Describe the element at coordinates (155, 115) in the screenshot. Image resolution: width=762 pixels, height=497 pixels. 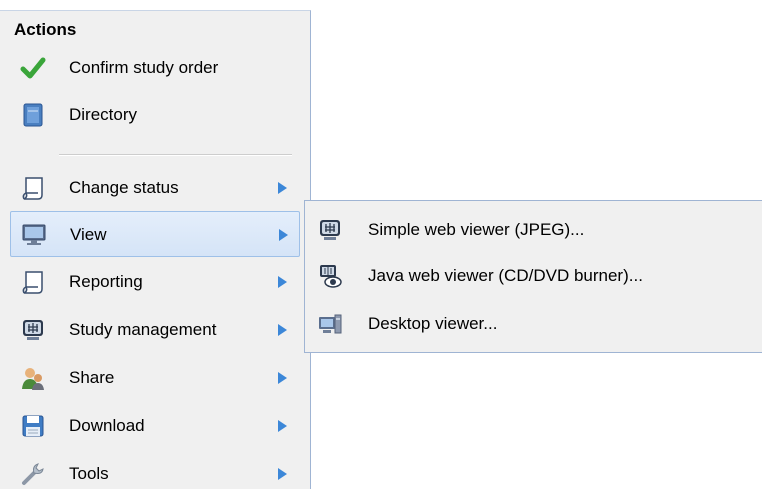
I see `menu-item-directory: Directory` at that location.